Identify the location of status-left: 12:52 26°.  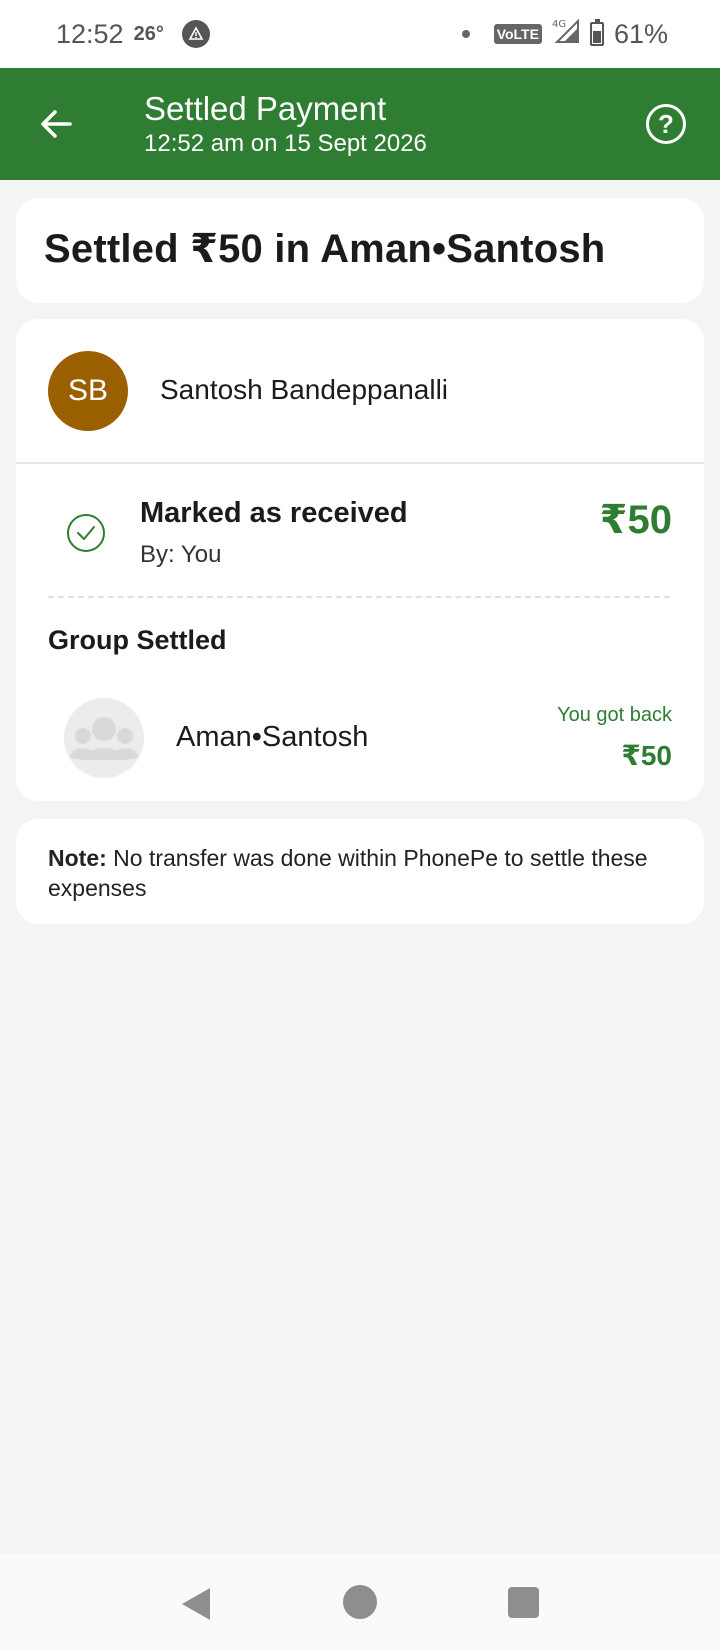
(133, 34).